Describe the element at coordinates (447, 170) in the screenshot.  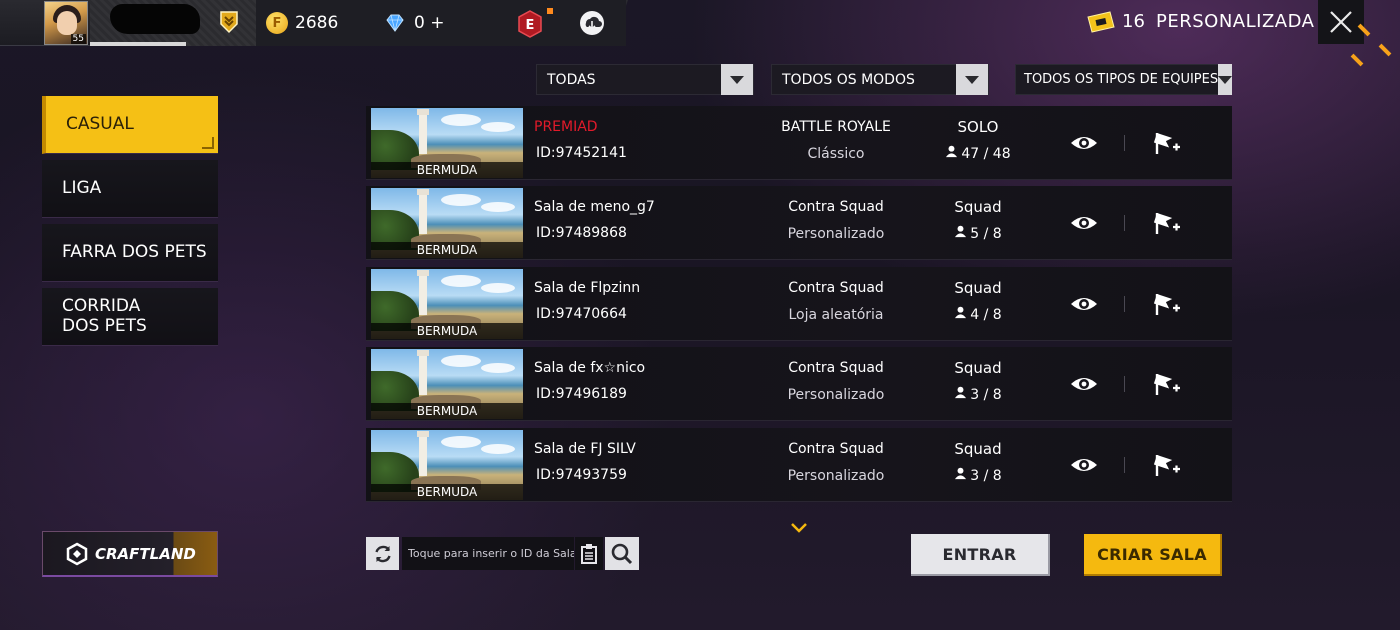
I see `map-name: BERMUDA` at that location.